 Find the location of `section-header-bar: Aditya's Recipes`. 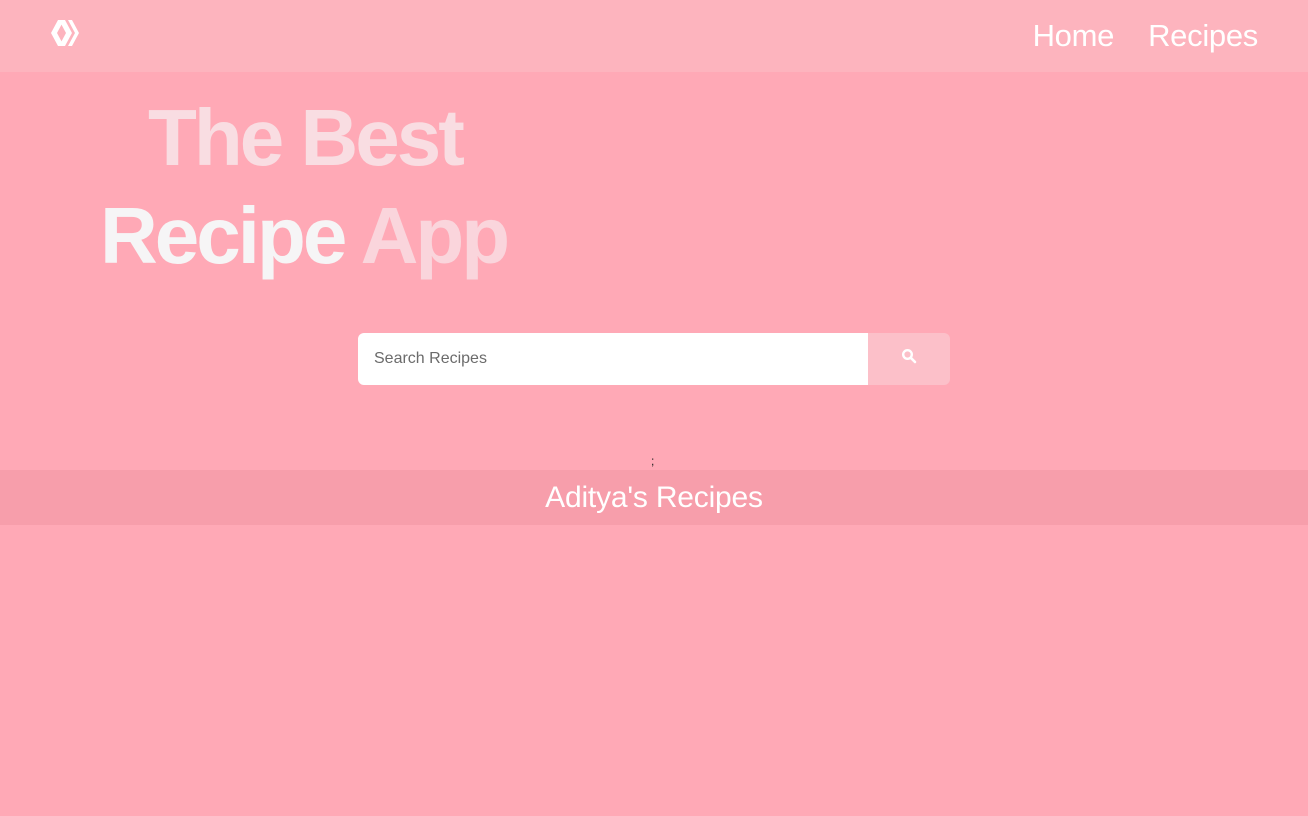

section-header-bar: Aditya's Recipes is located at coordinates (654, 497).